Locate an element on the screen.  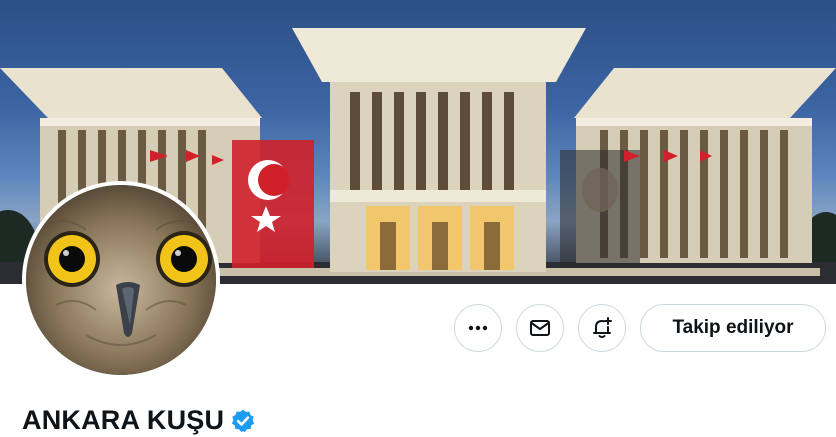
more-options-button is located at coordinates (478, 328).